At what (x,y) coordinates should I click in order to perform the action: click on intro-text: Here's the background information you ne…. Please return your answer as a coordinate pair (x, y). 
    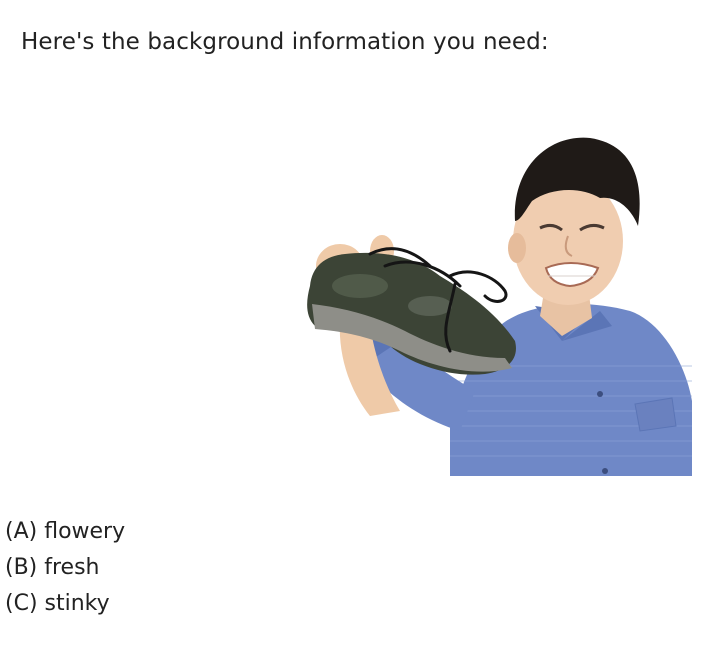
    Looking at the image, I should click on (285, 42).